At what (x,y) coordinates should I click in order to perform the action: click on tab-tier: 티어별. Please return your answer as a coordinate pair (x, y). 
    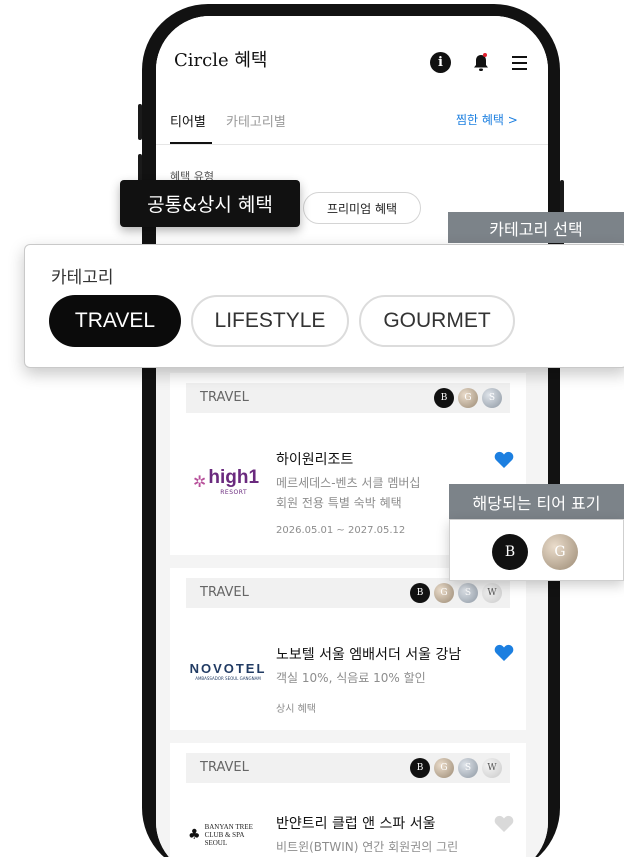
    Looking at the image, I should click on (188, 120).